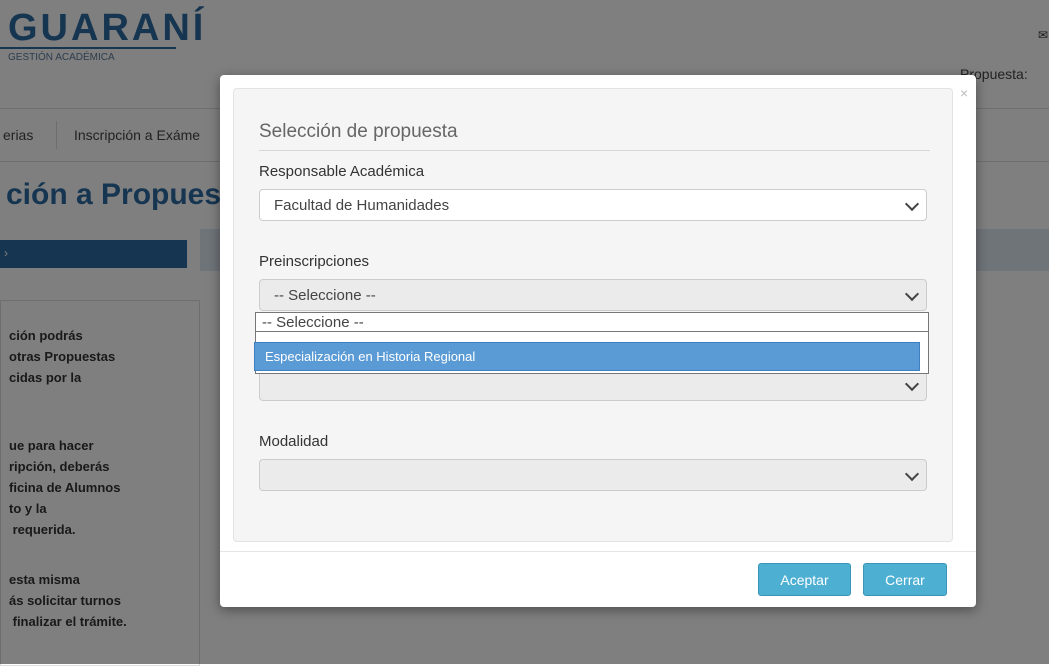 This screenshot has height=666, width=1049. I want to click on responsable-select-value: Facultad de Humanidades, so click(362, 205).